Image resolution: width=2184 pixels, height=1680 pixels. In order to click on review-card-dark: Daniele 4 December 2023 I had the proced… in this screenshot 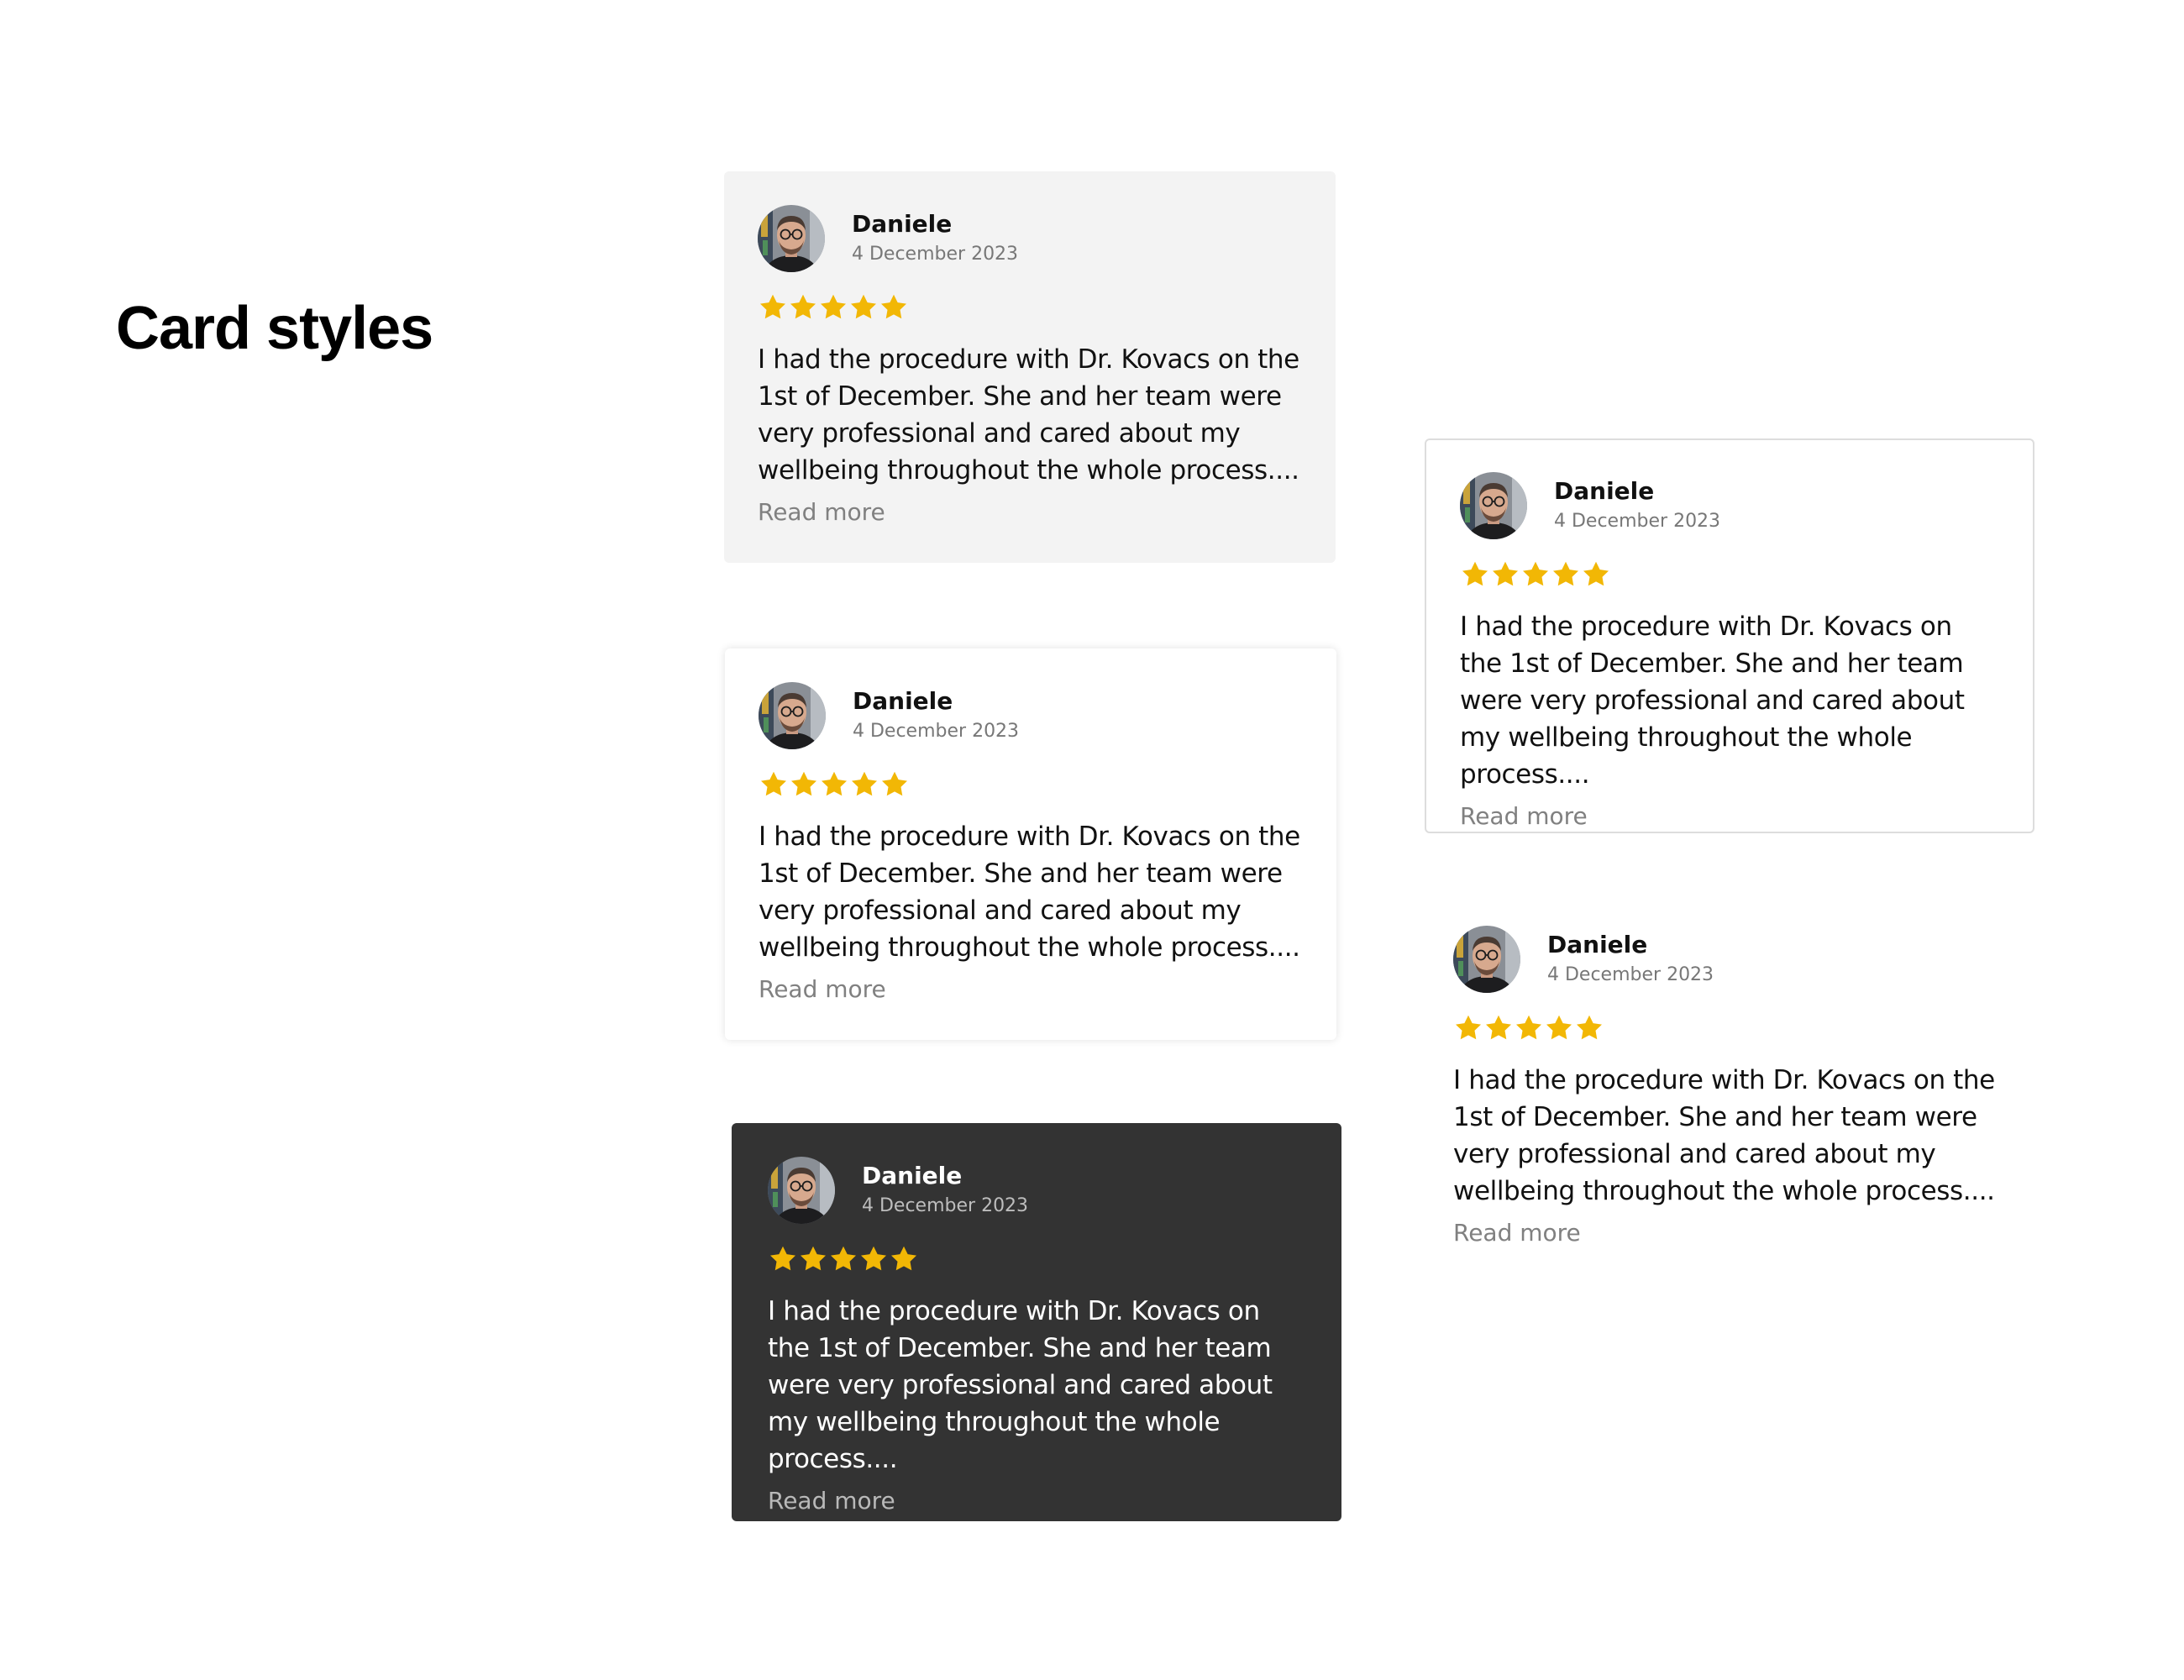, I will do `click(1036, 1322)`.